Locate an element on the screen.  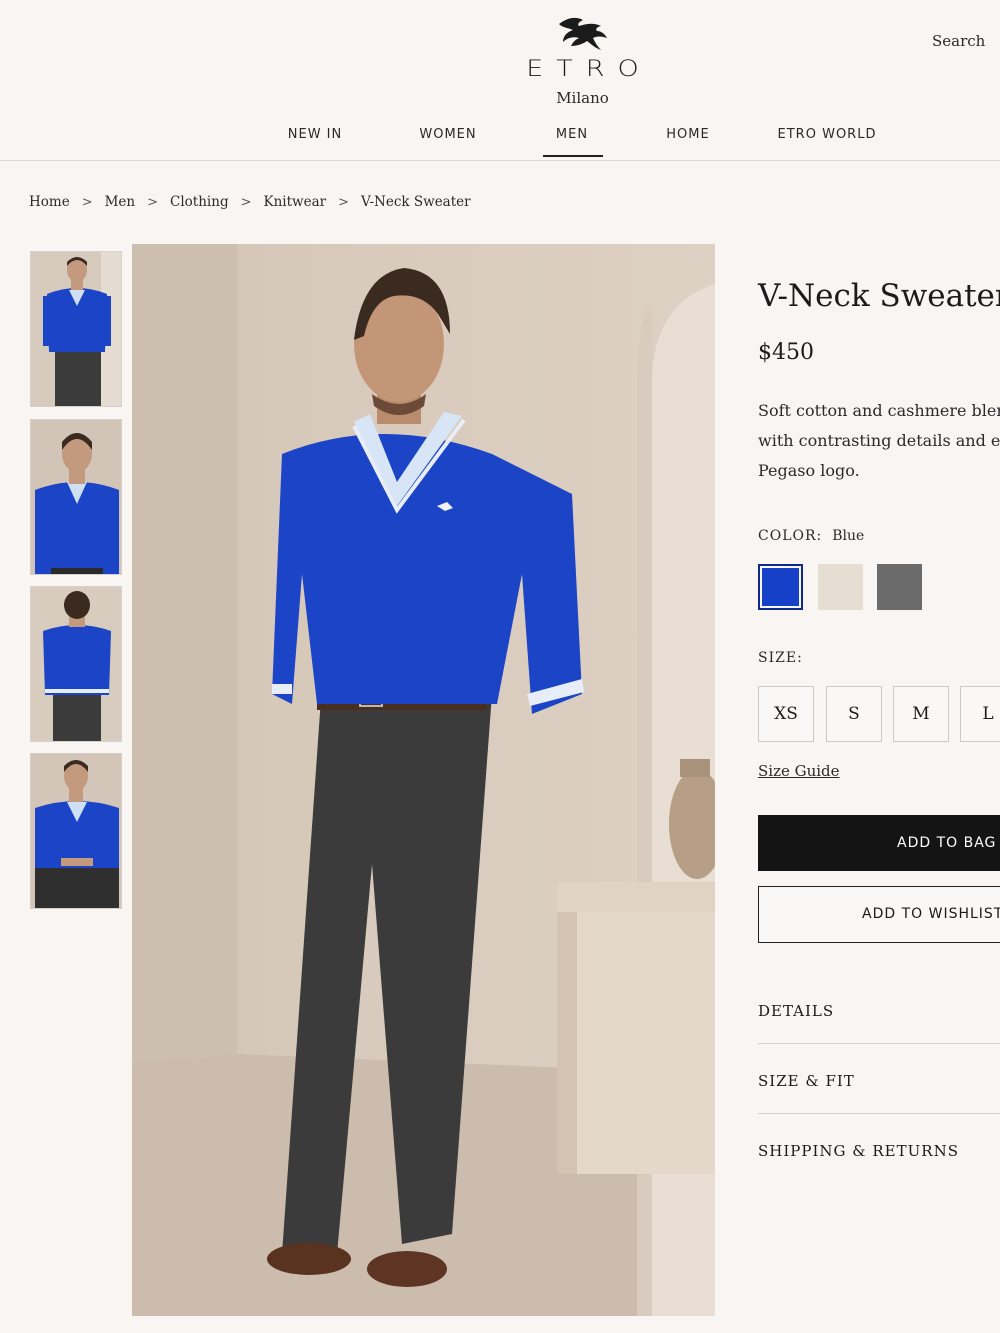
breadcrumb-current: V-Neck Sweater is located at coordinates (415, 202).